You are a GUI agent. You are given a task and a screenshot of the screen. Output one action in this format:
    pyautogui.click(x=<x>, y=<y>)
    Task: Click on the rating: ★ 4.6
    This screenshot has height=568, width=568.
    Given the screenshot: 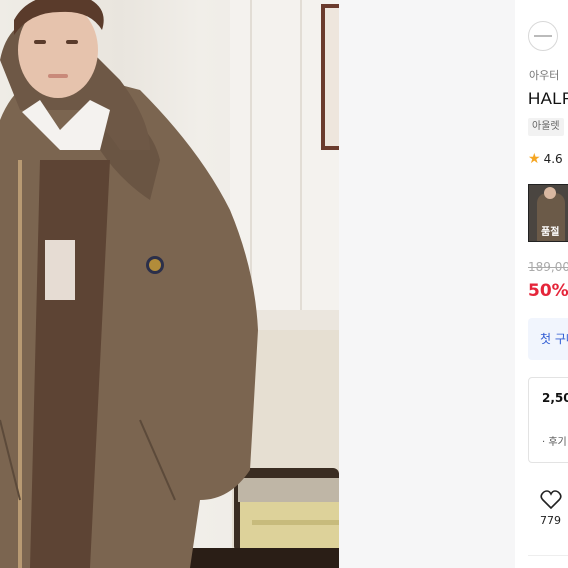 What is the action you would take?
    pyautogui.click(x=545, y=159)
    